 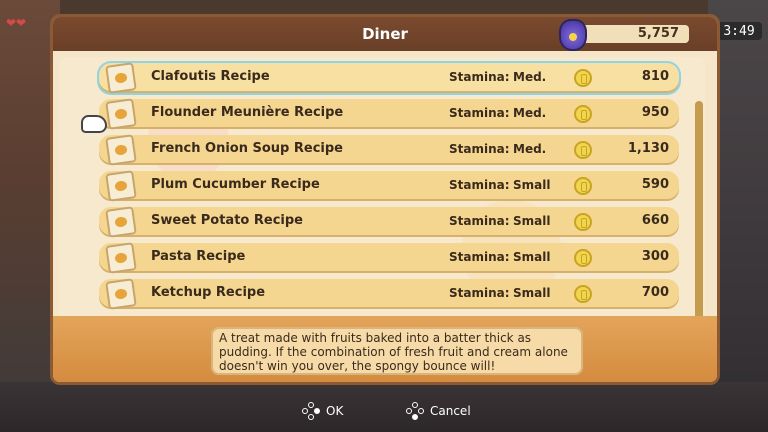 I want to click on ok-label: OK, so click(x=335, y=411).